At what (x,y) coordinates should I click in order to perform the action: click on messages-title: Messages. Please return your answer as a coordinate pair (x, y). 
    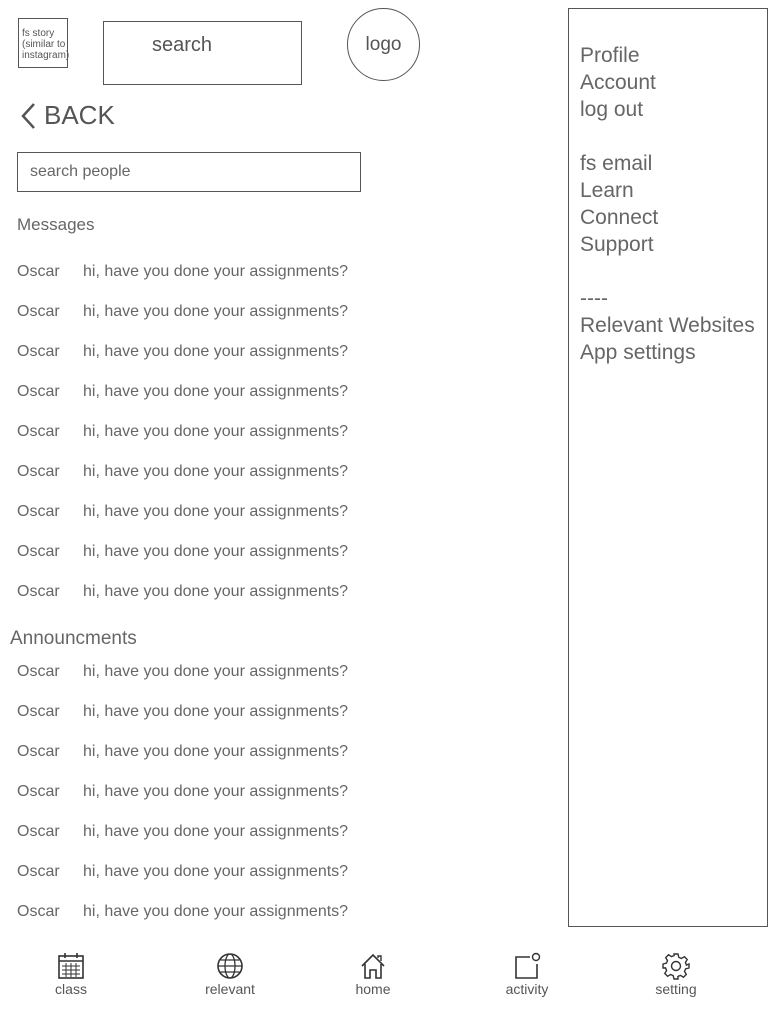
    Looking at the image, I should click on (56, 224).